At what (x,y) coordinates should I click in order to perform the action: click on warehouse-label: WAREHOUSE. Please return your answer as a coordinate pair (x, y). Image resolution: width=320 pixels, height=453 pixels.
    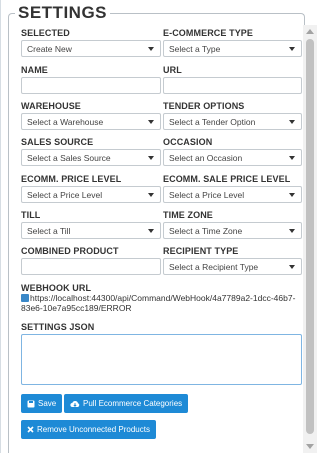
    Looking at the image, I should click on (51, 106).